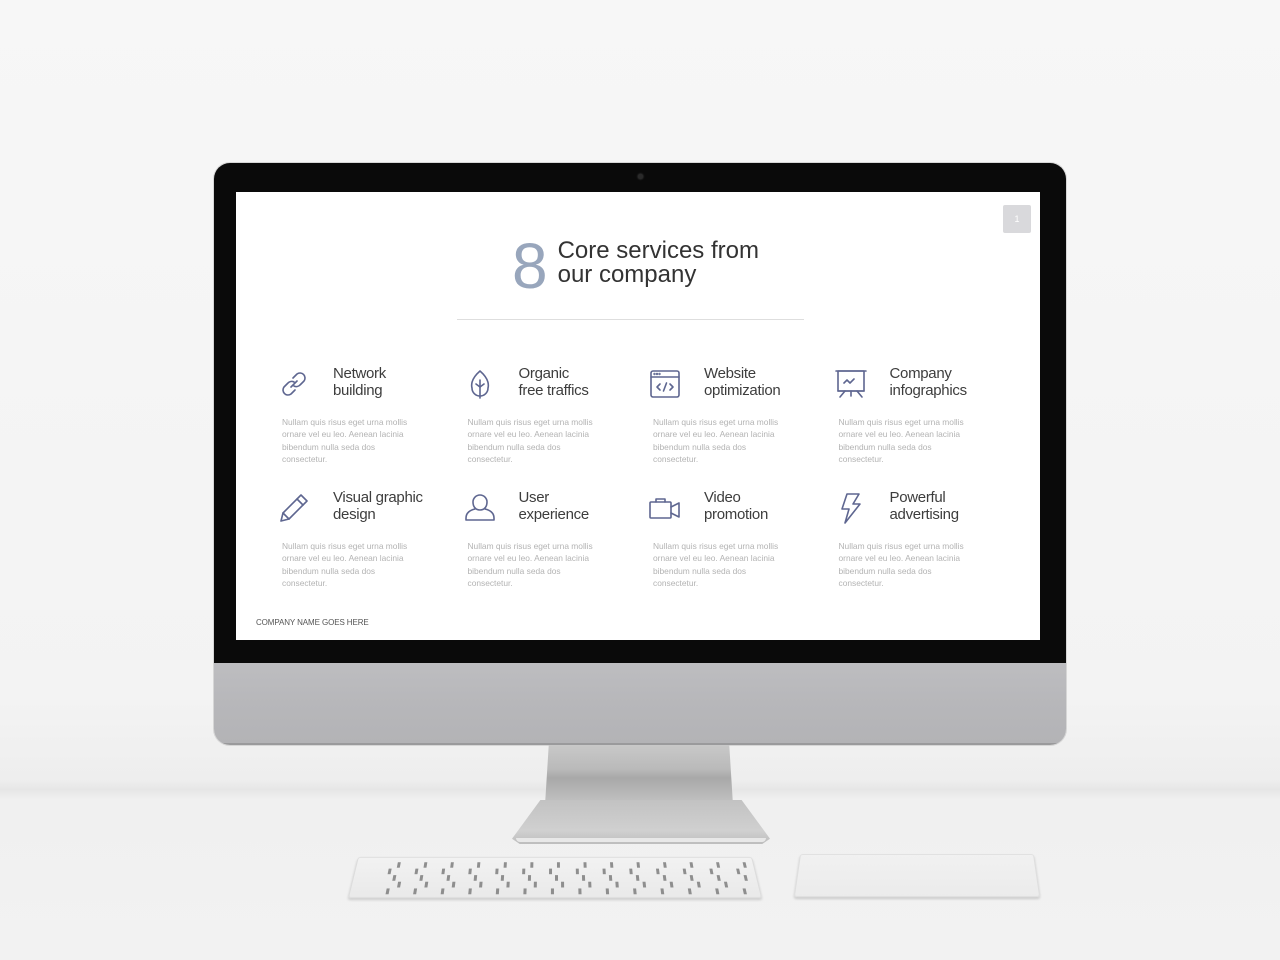  I want to click on service-title-line-2: design, so click(354, 514).